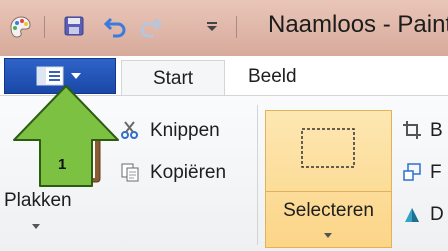  What do you see at coordinates (62, 164) in the screenshot?
I see `annotation-step-number: 1` at bounding box center [62, 164].